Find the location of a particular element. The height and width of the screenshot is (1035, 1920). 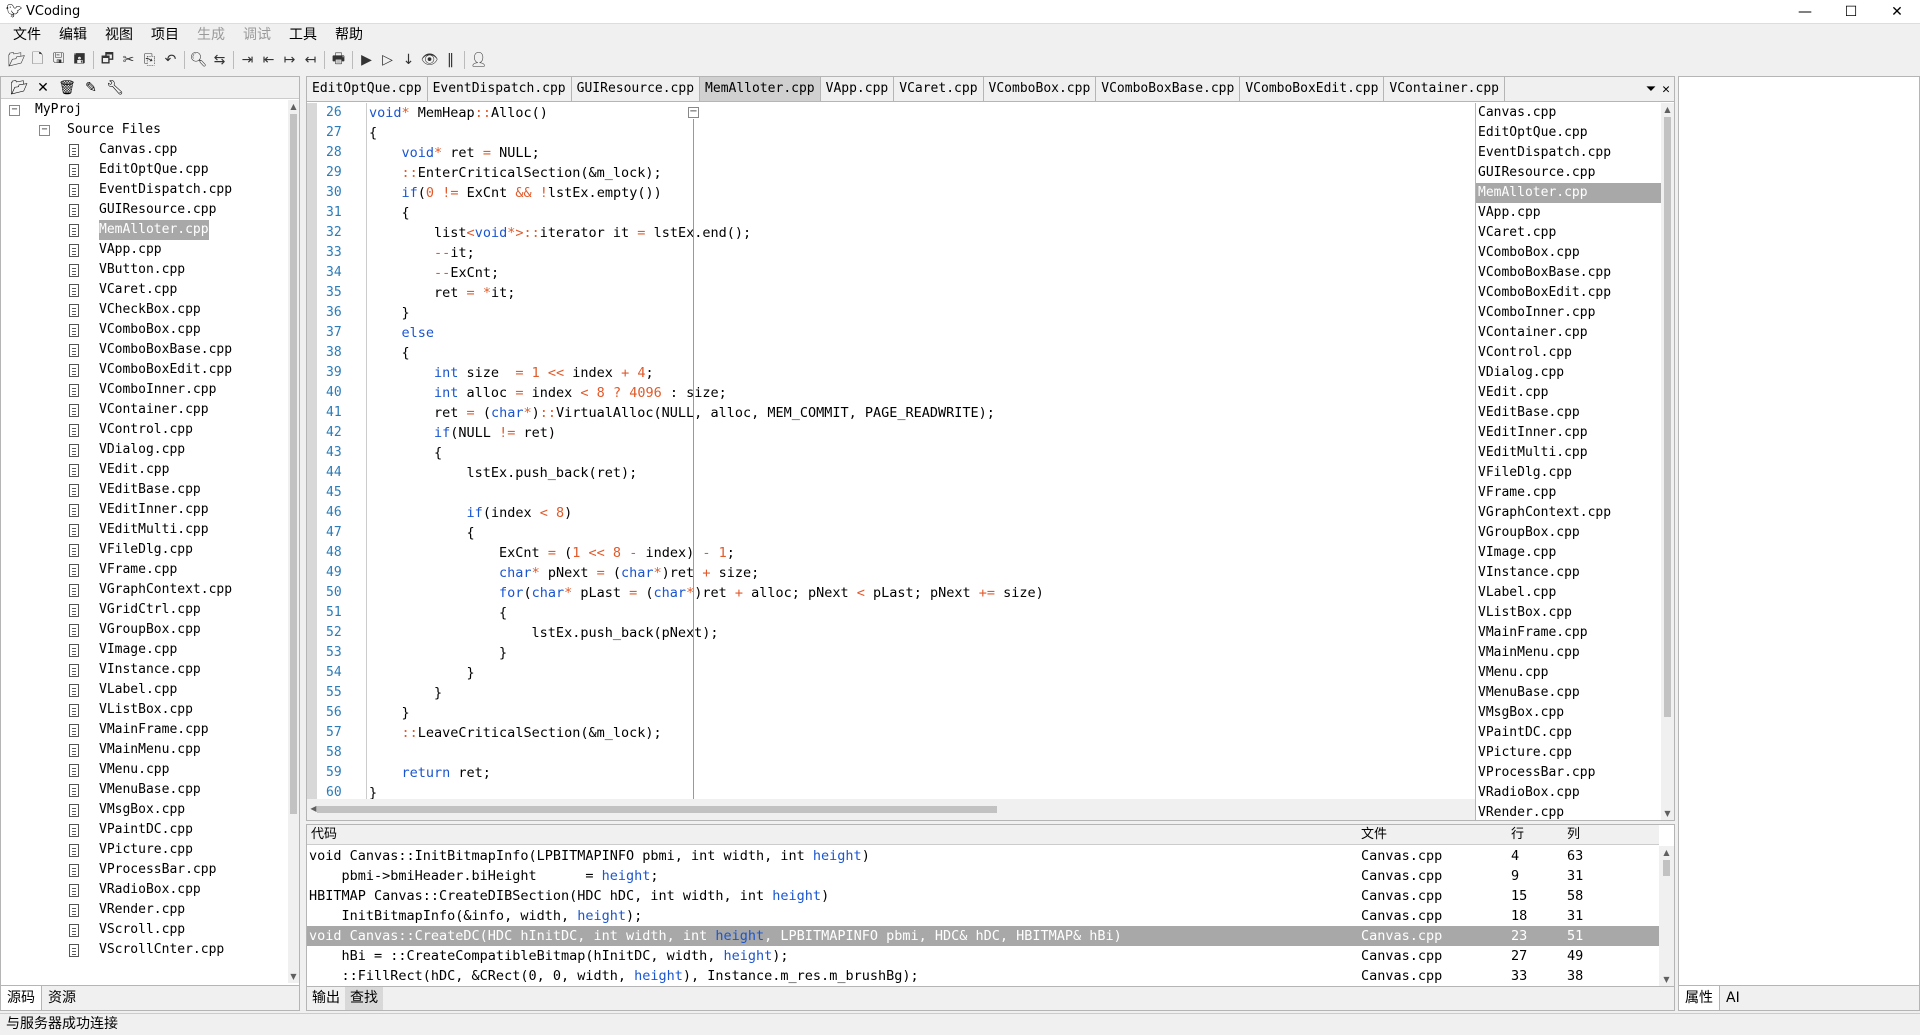

open-file-item: VListBox.cpp is located at coordinates (1568, 613).